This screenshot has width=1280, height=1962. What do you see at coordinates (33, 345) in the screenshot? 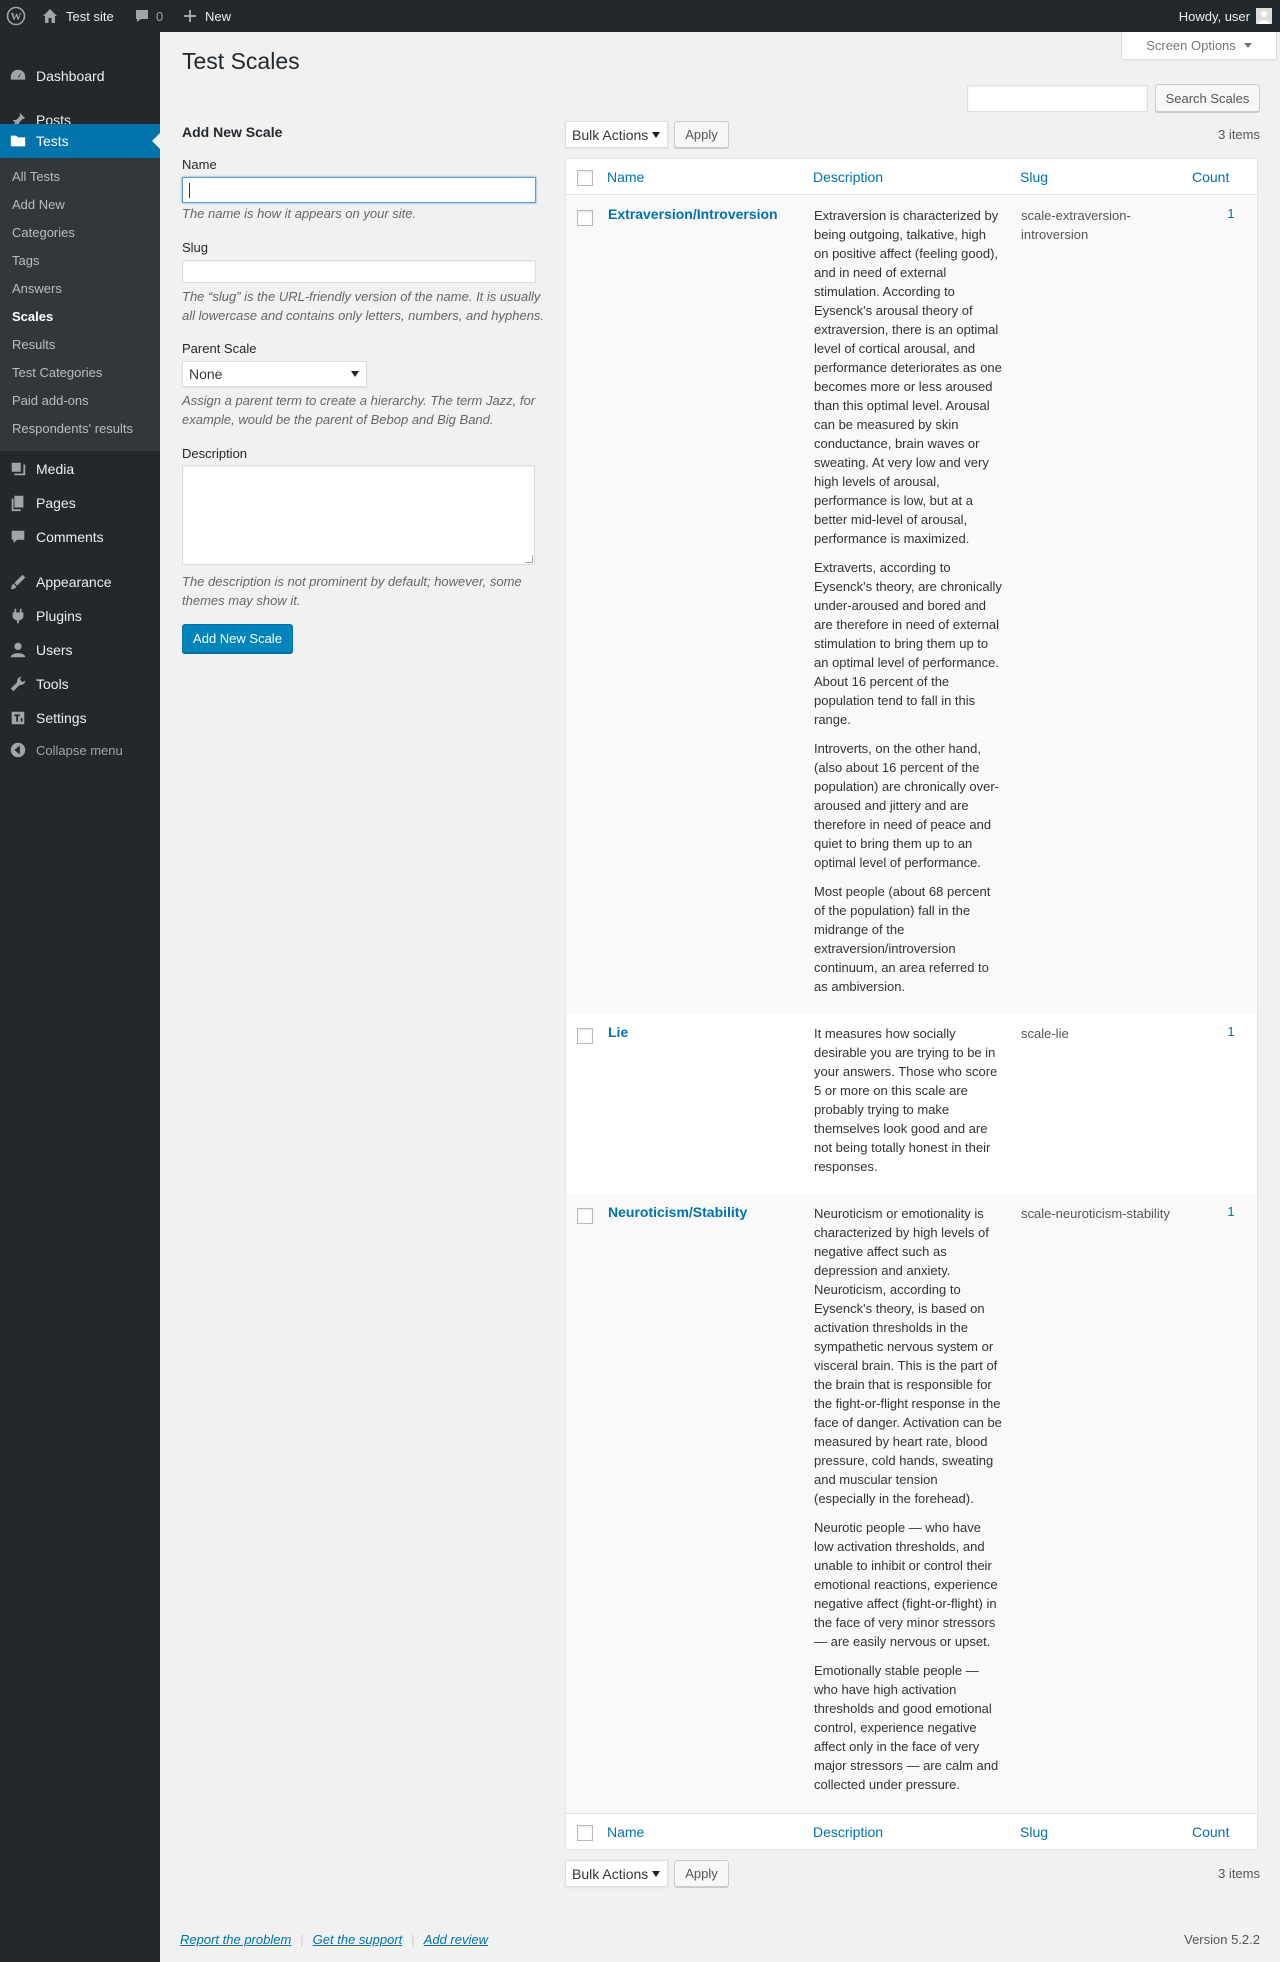
I see `submenu-results: Results` at bounding box center [33, 345].